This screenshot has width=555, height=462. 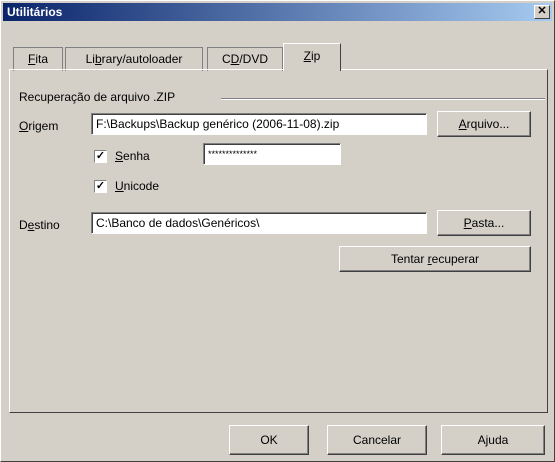 I want to click on origem-label: Origem, so click(x=39, y=126).